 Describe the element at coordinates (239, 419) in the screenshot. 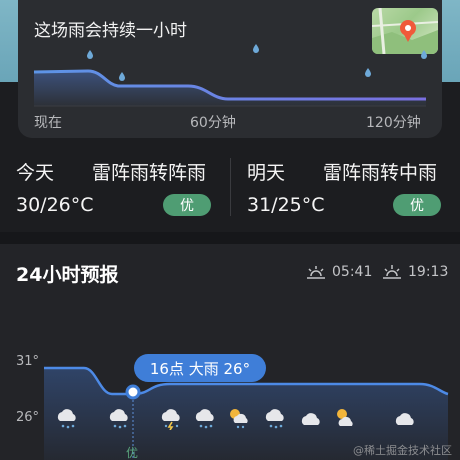

I see `sun-rain-icon` at that location.